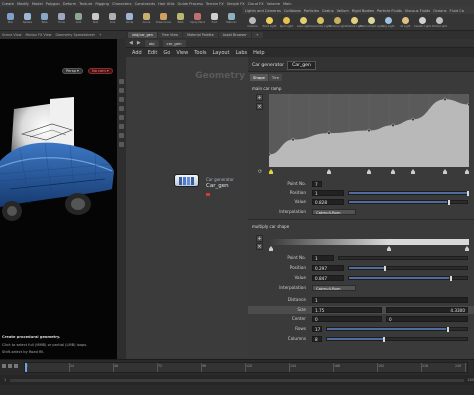 The image size is (474, 395). What do you see at coordinates (180, 18) in the screenshot?
I see `shelf-tool-button: Path` at bounding box center [180, 18].